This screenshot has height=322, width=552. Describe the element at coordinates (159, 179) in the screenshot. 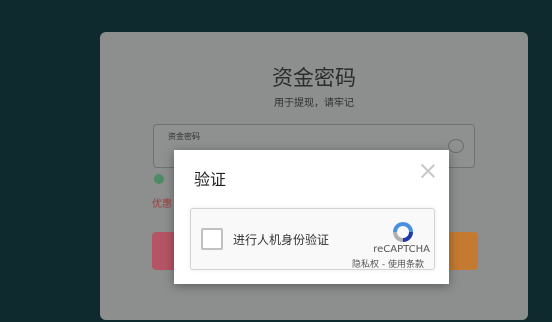

I see `check-icon` at that location.